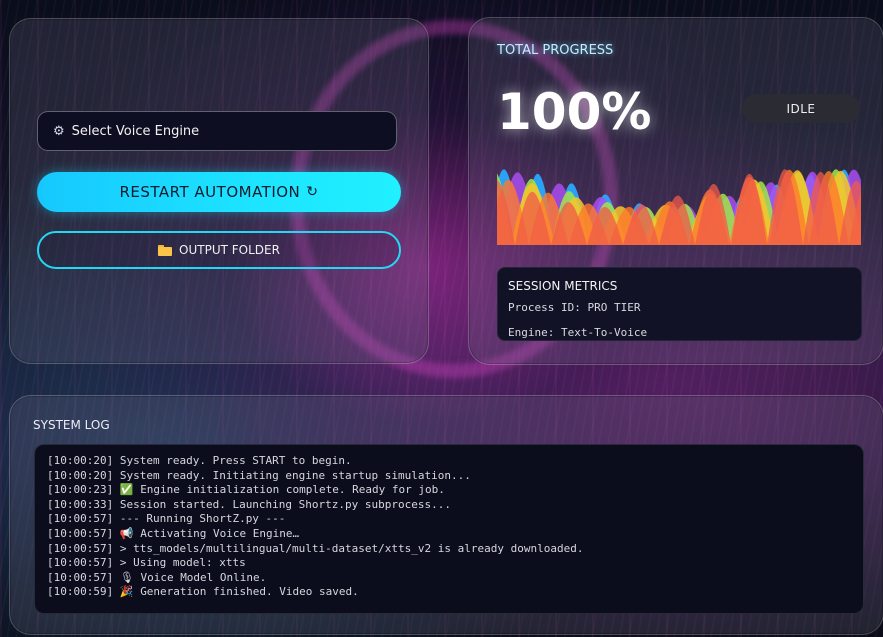 The width and height of the screenshot is (883, 637). I want to click on restart-automation-label: RESTART AUTOMATION, so click(210, 192).